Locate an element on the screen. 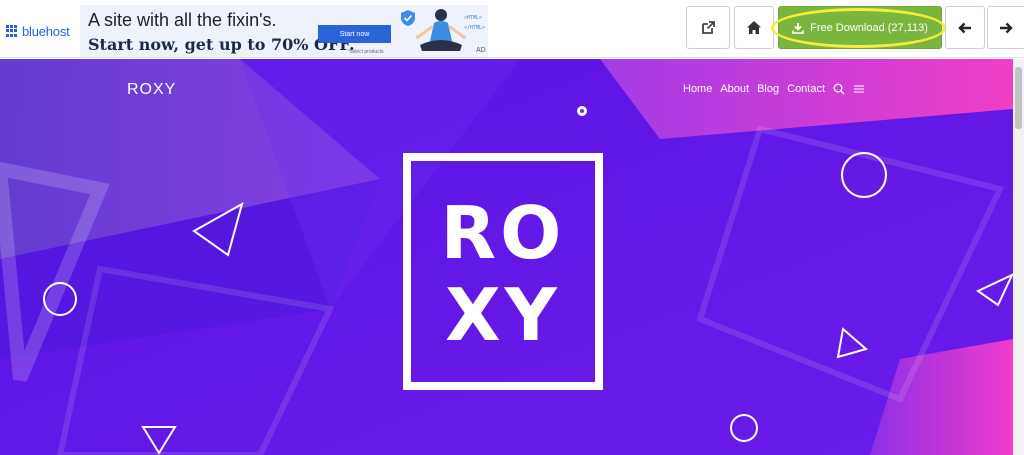 The image size is (1024, 455). external-link-icon is located at coordinates (708, 27).